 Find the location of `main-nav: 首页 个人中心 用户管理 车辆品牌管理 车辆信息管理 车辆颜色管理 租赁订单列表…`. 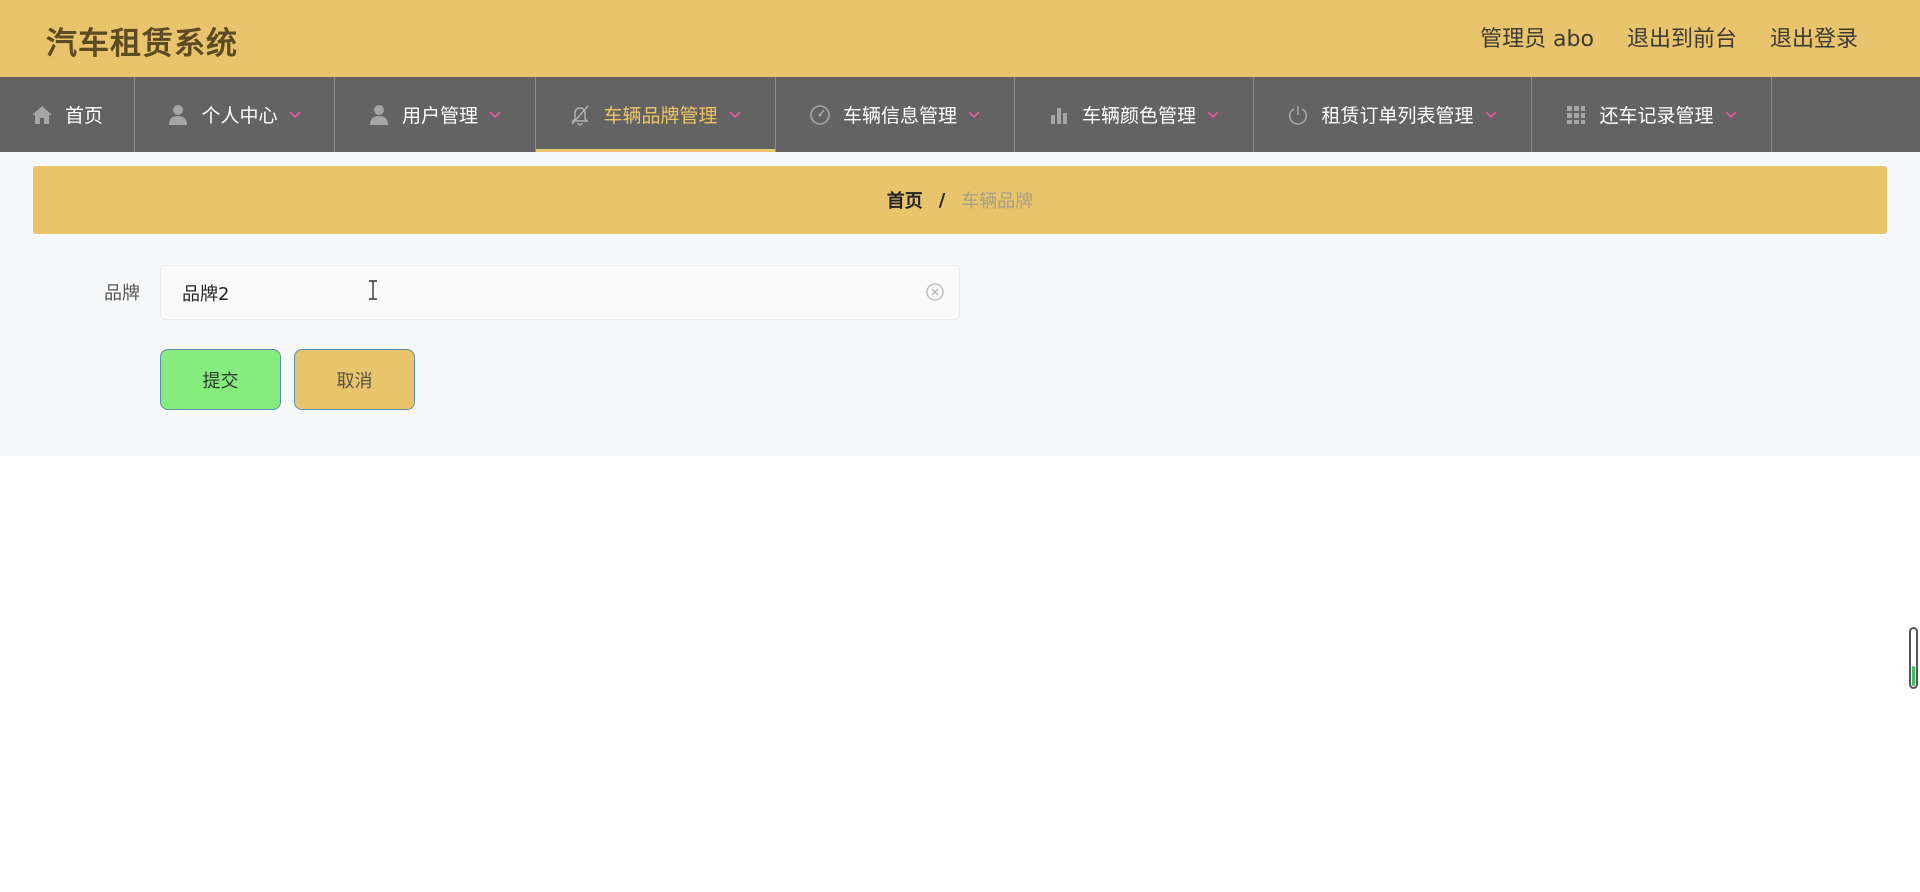

main-nav: 首页 个人中心 用户管理 车辆品牌管理 车辆信息管理 车辆颜色管理 租赁订单列表… is located at coordinates (960, 114).